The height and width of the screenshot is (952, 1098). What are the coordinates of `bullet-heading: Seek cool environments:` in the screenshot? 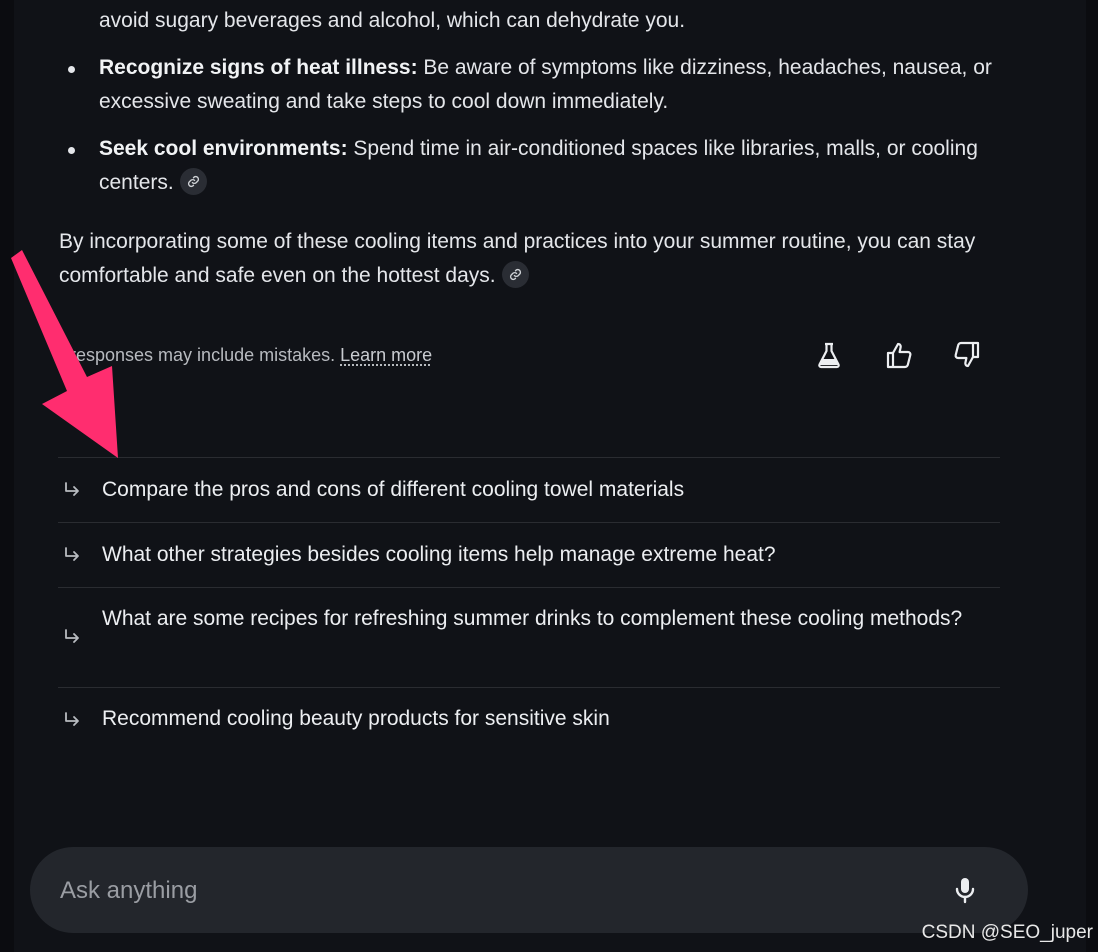 It's located at (223, 148).